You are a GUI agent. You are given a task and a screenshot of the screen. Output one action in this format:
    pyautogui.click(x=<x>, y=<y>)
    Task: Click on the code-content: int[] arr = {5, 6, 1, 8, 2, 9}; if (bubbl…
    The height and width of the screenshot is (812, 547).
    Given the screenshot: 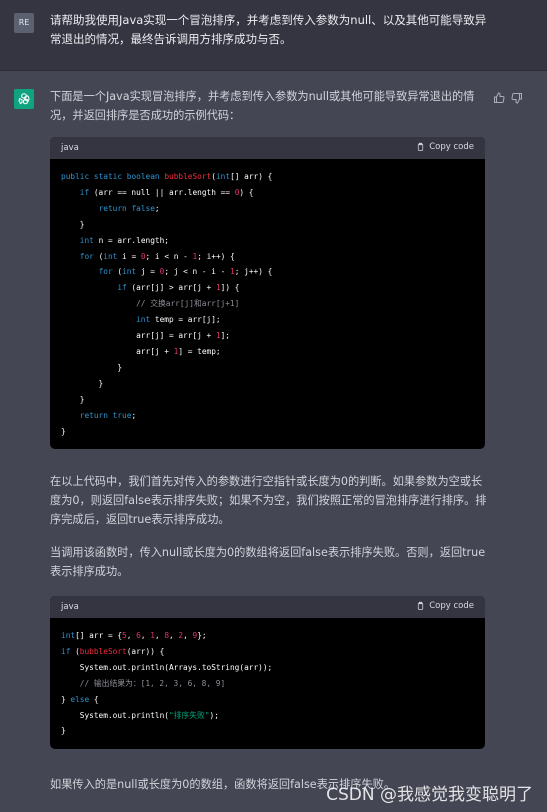 What is the action you would take?
    pyautogui.click(x=267, y=683)
    